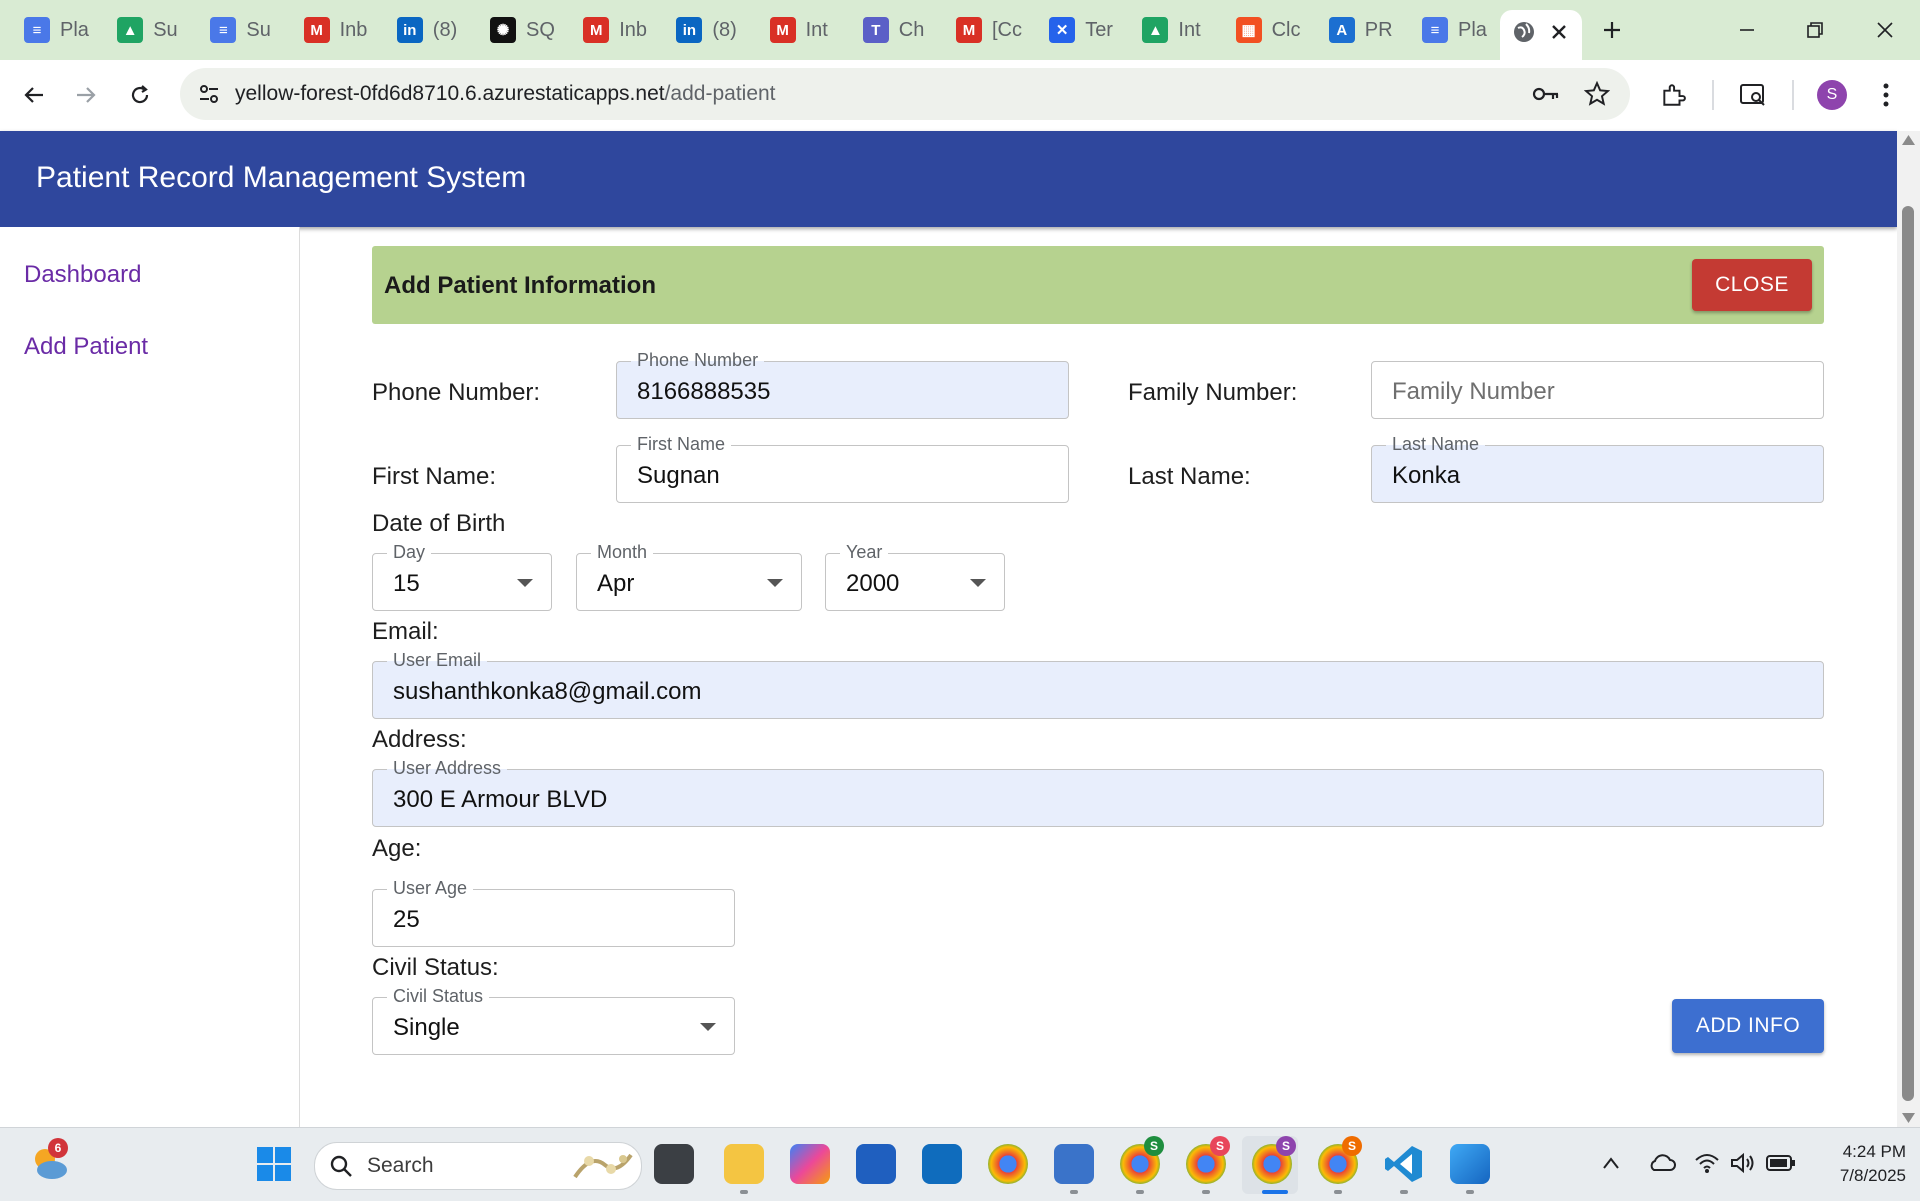 This screenshot has width=1920, height=1201. I want to click on browser-tab: ▲ Su, so click(157, 30).